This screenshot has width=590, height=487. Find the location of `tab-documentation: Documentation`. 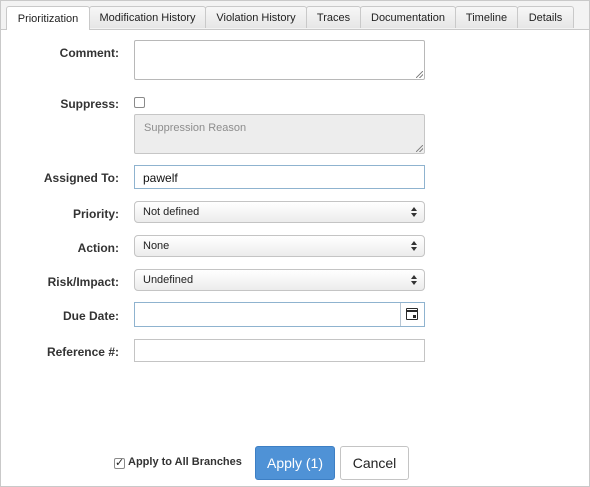

tab-documentation: Documentation is located at coordinates (408, 17).